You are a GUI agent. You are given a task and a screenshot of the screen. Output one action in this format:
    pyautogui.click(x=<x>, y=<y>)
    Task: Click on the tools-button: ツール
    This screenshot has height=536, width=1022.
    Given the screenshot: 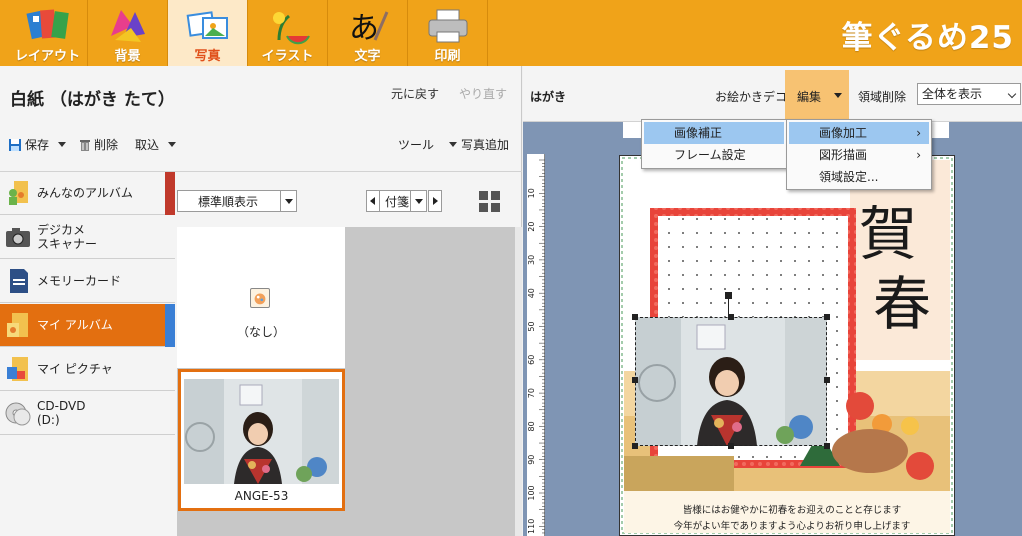 What is the action you would take?
    pyautogui.click(x=428, y=144)
    